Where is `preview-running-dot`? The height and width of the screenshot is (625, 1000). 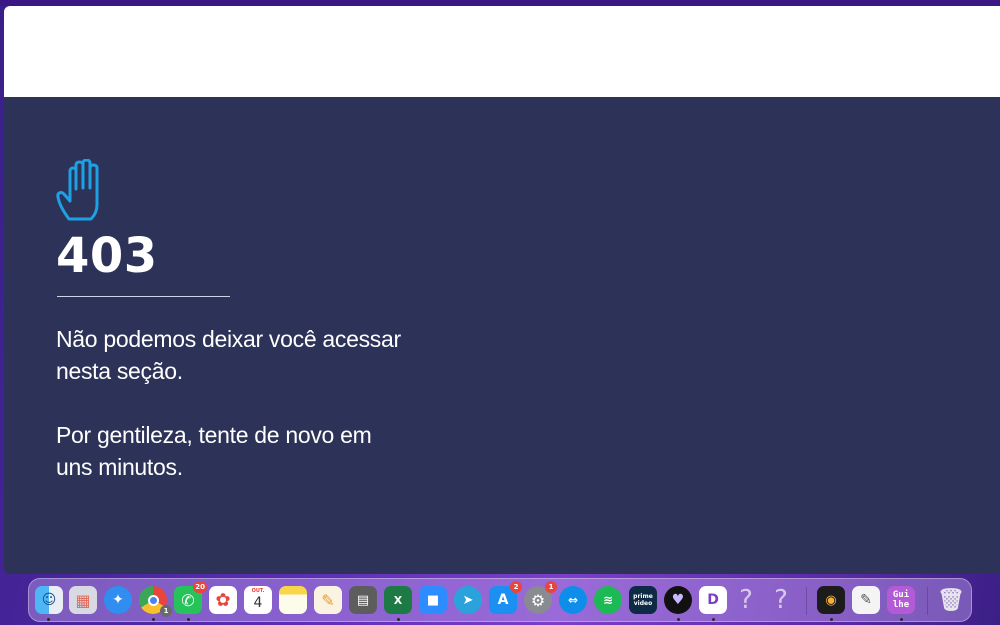
preview-running-dot is located at coordinates (831, 619).